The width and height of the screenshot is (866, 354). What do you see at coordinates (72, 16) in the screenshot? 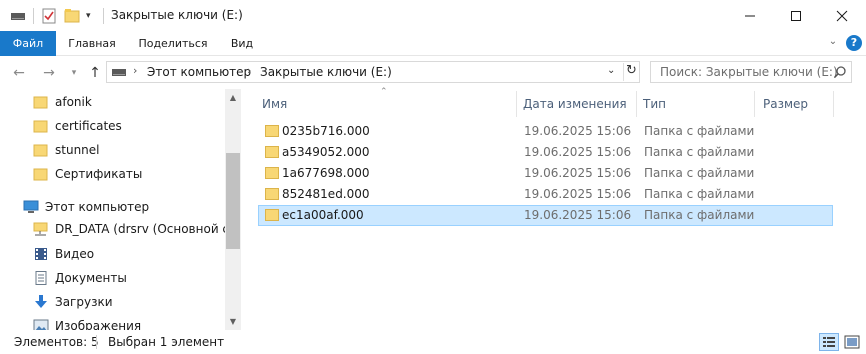
I see `new-folder-icon` at bounding box center [72, 16].